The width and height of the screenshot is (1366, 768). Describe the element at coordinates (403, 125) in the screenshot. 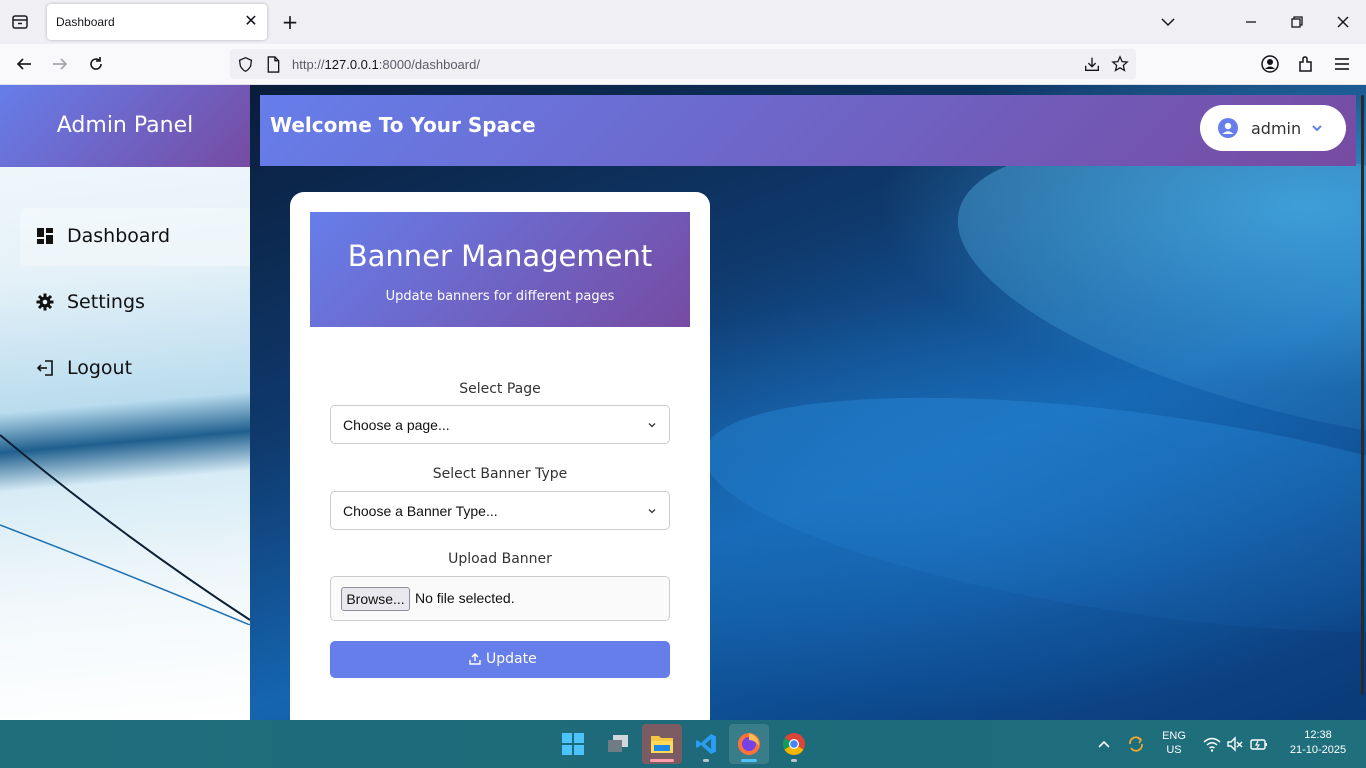

I see `welcome-title: Welcome To Your Space` at that location.